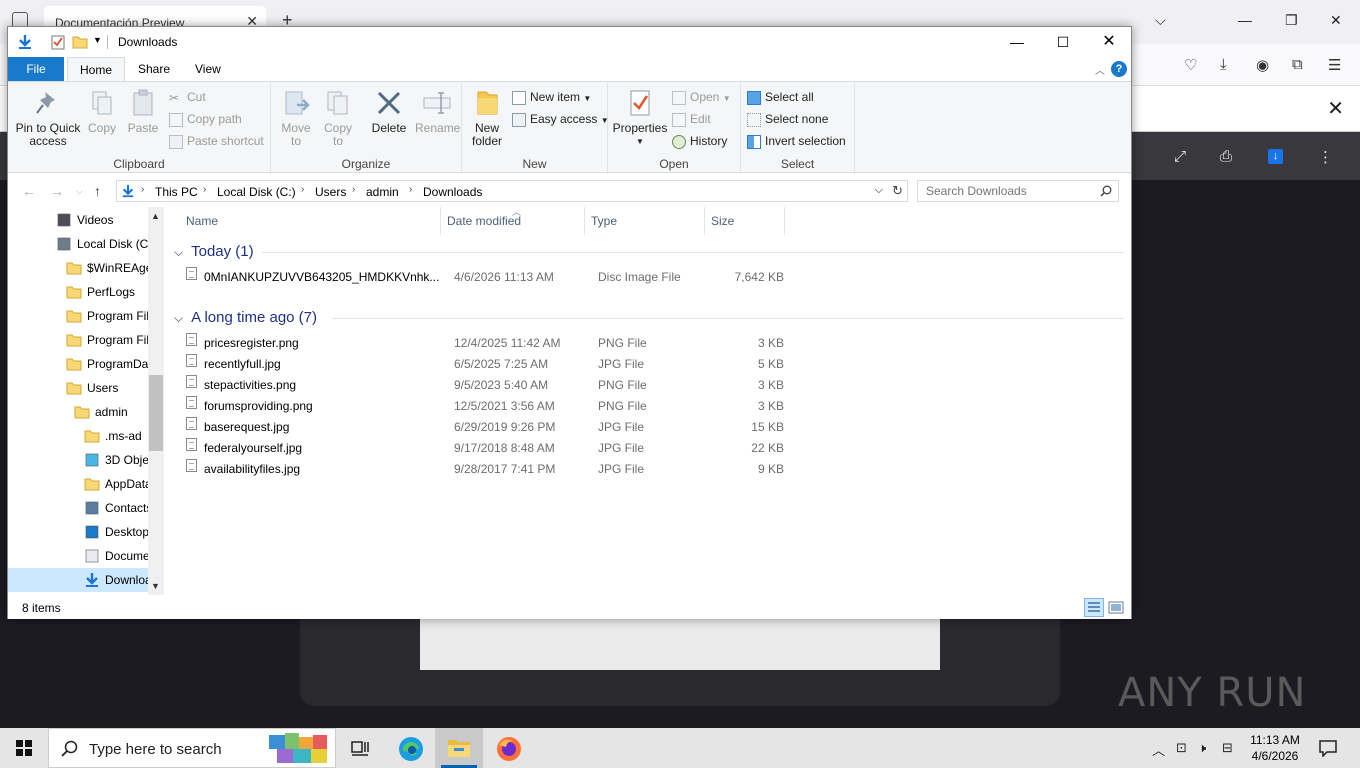  Describe the element at coordinates (86, 340) in the screenshot. I see `nav-item: Program Files (x86)` at that location.